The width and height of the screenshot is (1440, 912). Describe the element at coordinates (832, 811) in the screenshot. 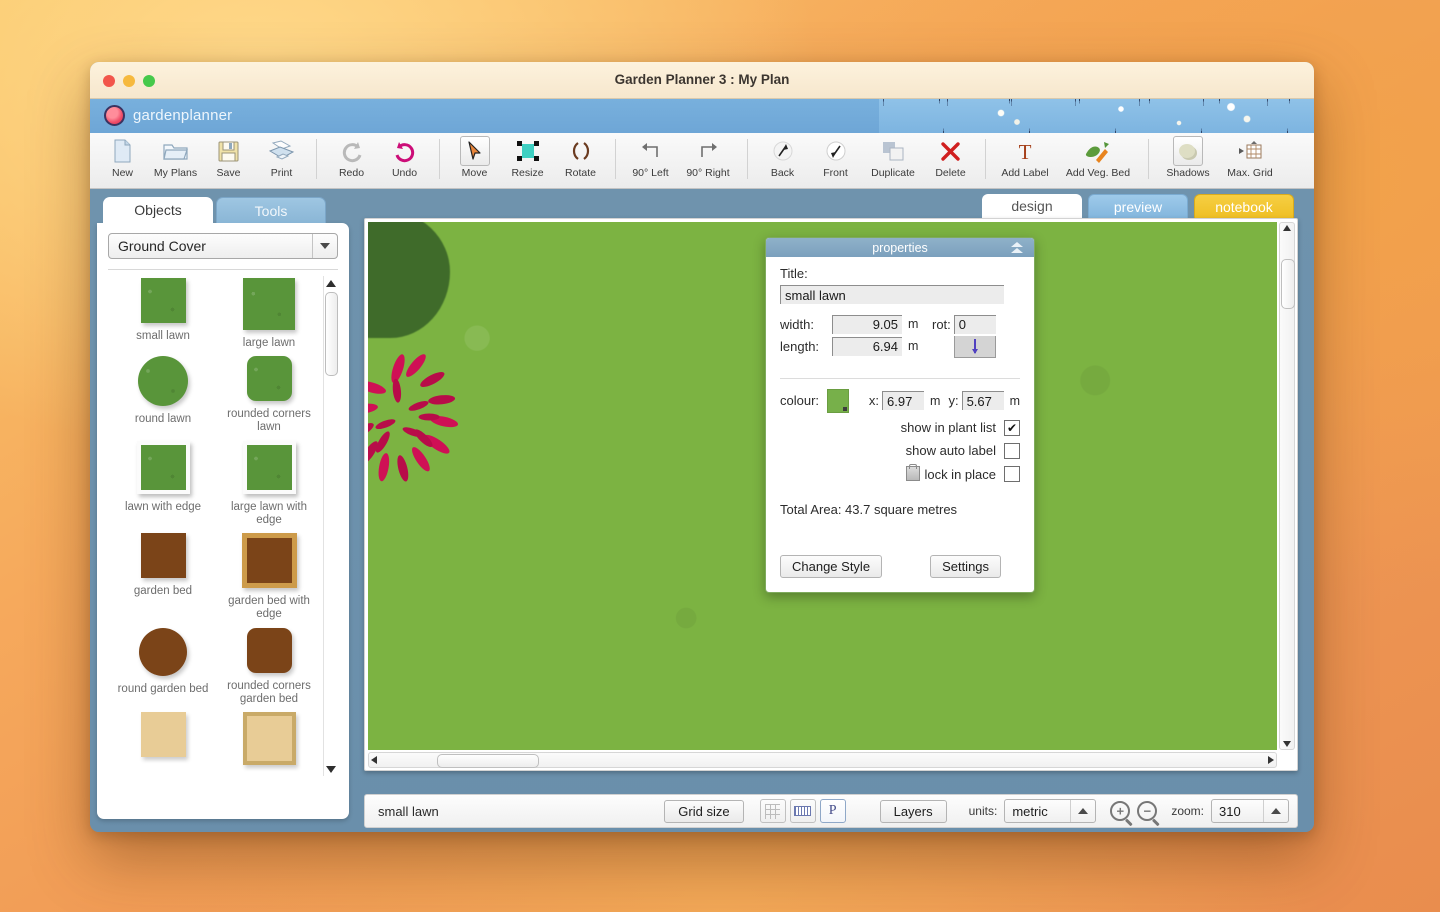

I see `plant-labels-toggle-button: P` at that location.